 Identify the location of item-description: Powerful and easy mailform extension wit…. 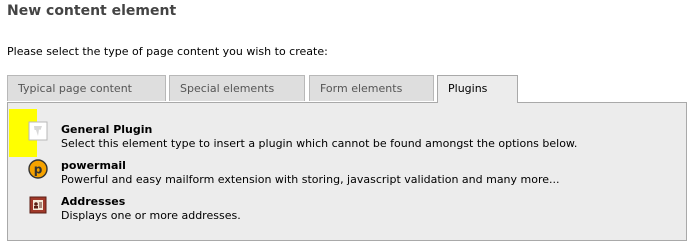
(310, 179).